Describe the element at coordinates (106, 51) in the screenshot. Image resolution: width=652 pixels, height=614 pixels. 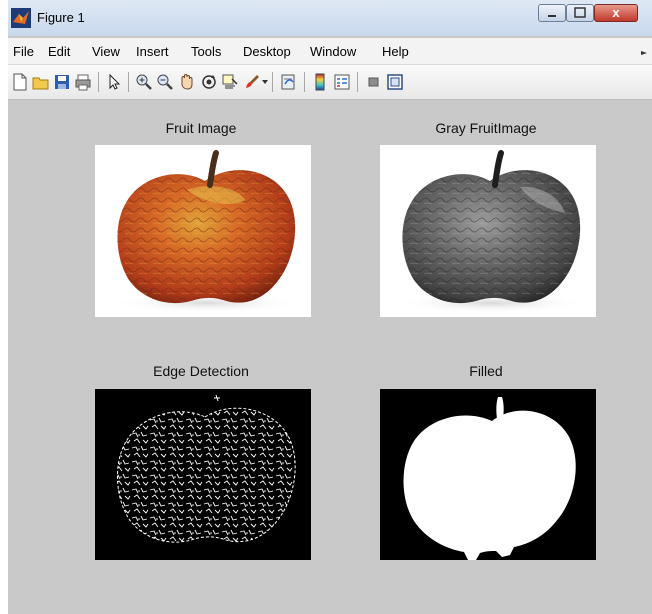
I see `menu-view: View` at that location.